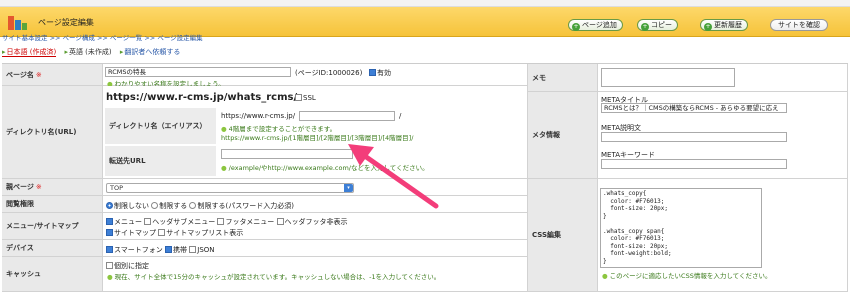 This screenshot has height=293, width=850. Describe the element at coordinates (287, 154) in the screenshot. I see `redirect-url-input` at that location.